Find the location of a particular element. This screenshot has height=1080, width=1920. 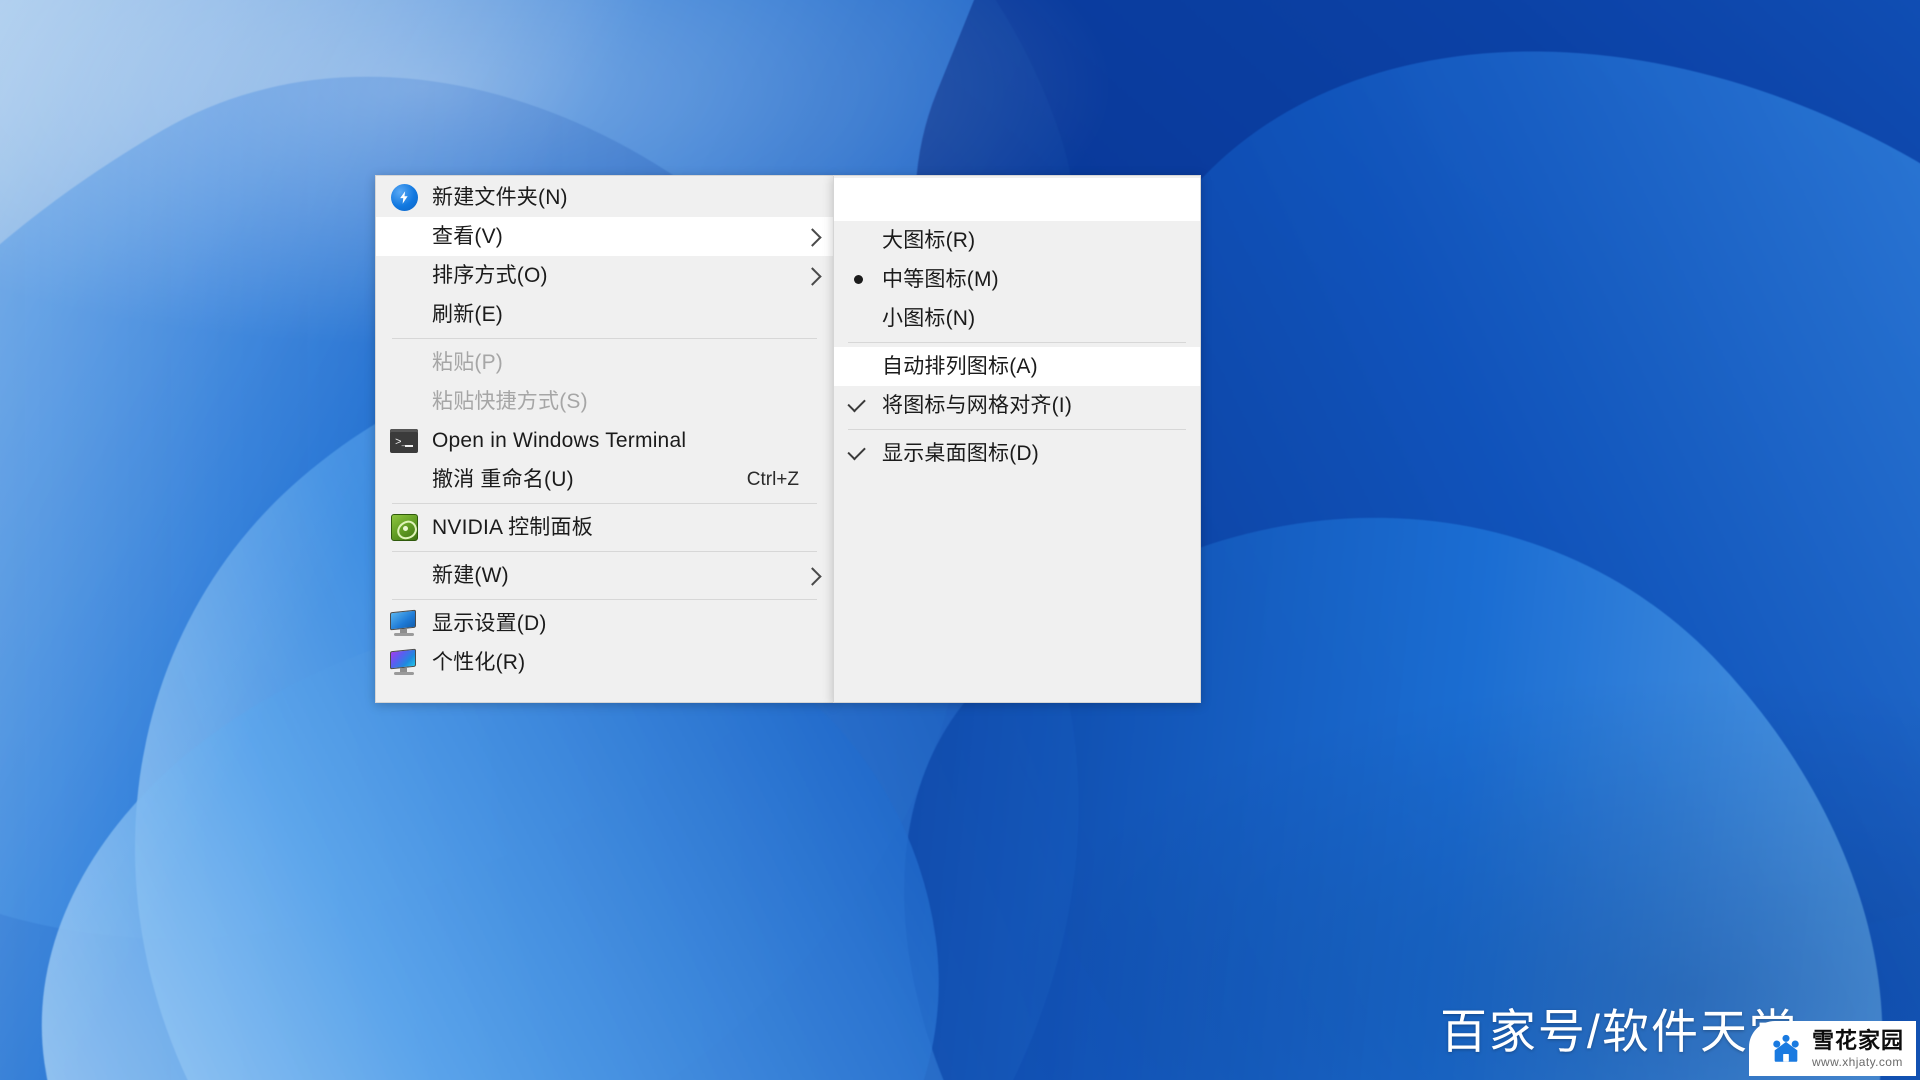

menu-item-personalize: 个性化(R) is located at coordinates (604, 662).